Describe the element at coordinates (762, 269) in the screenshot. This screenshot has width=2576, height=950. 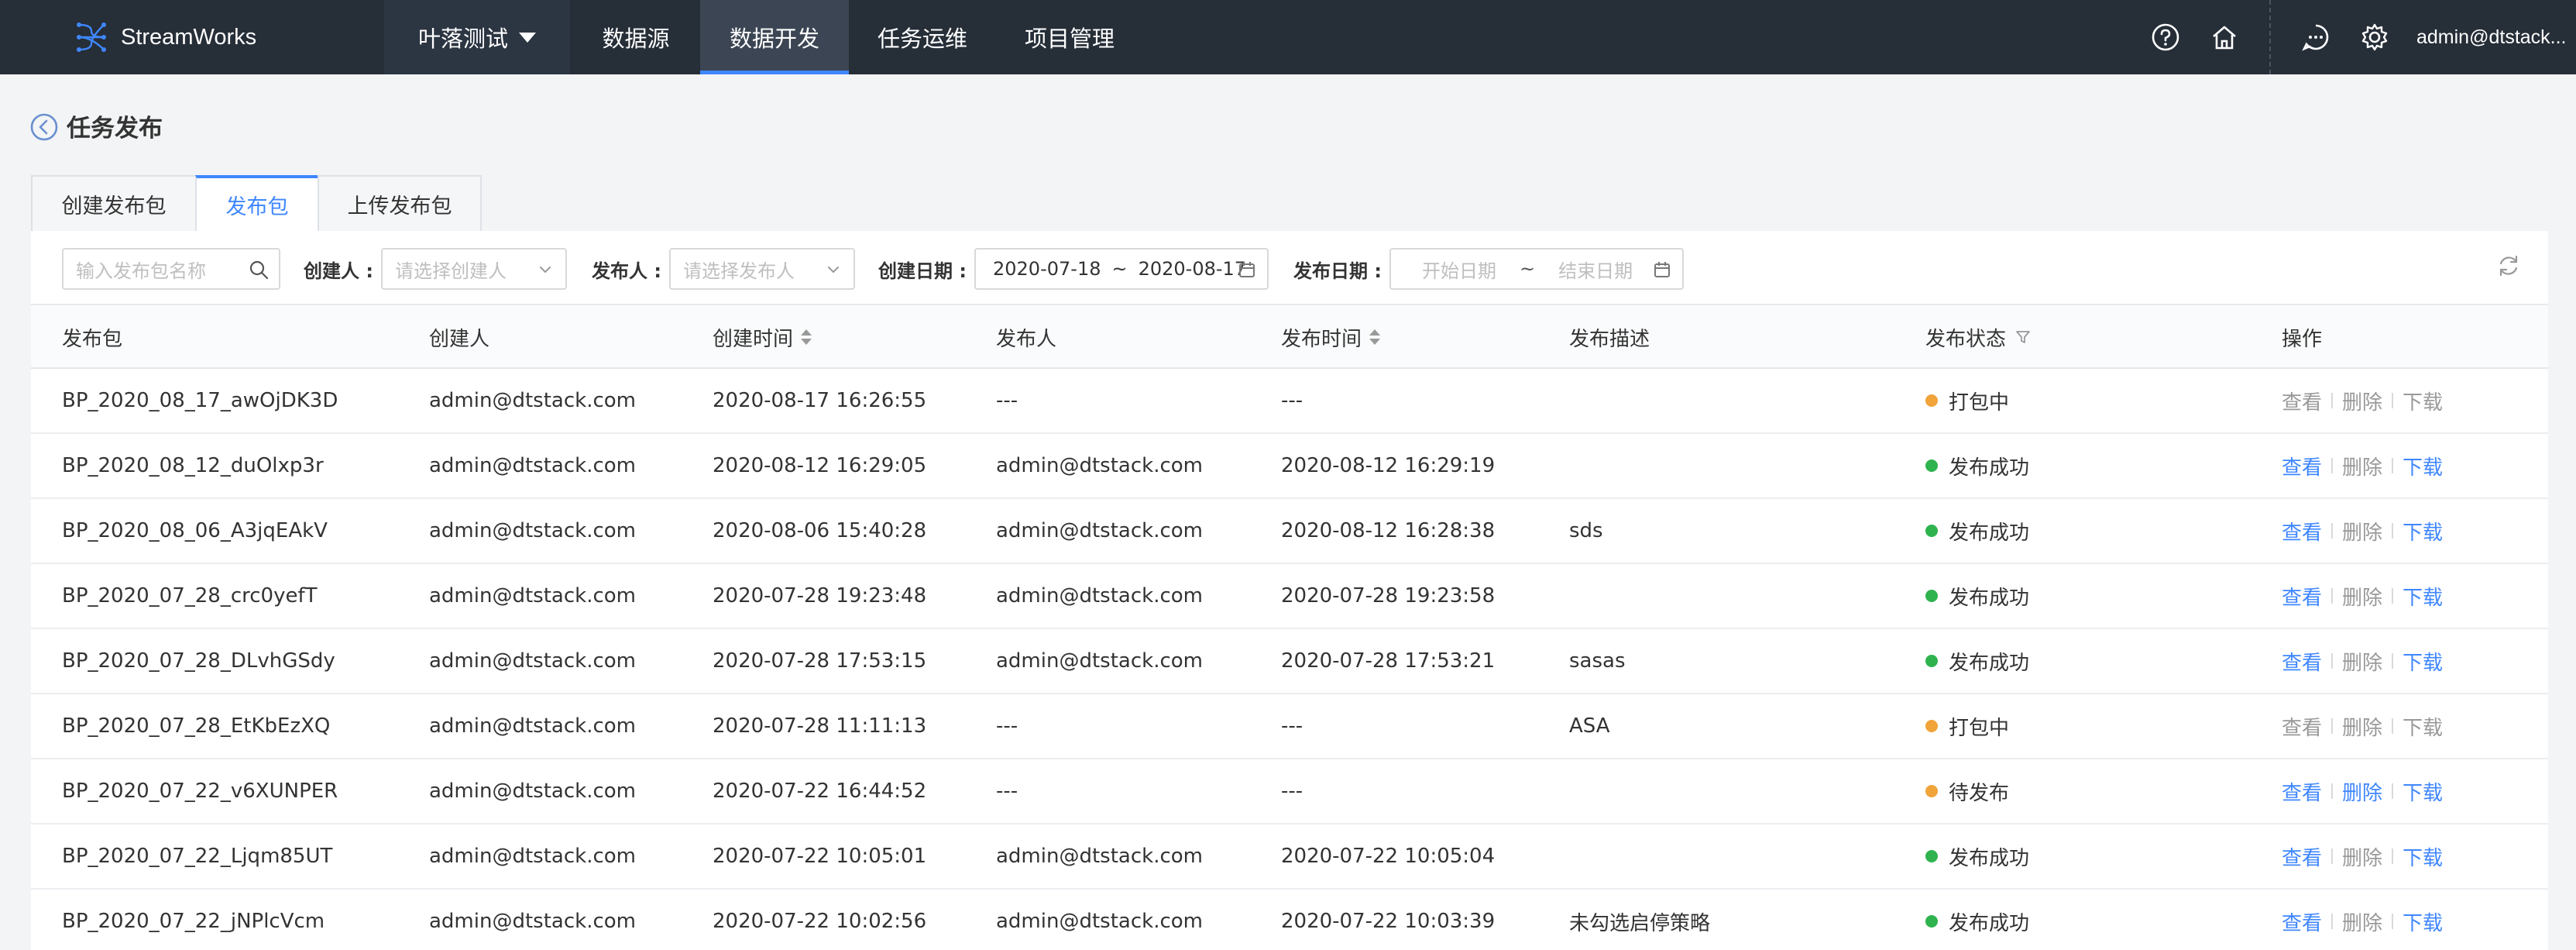
I see `publisher-select: 请选择发布人` at that location.